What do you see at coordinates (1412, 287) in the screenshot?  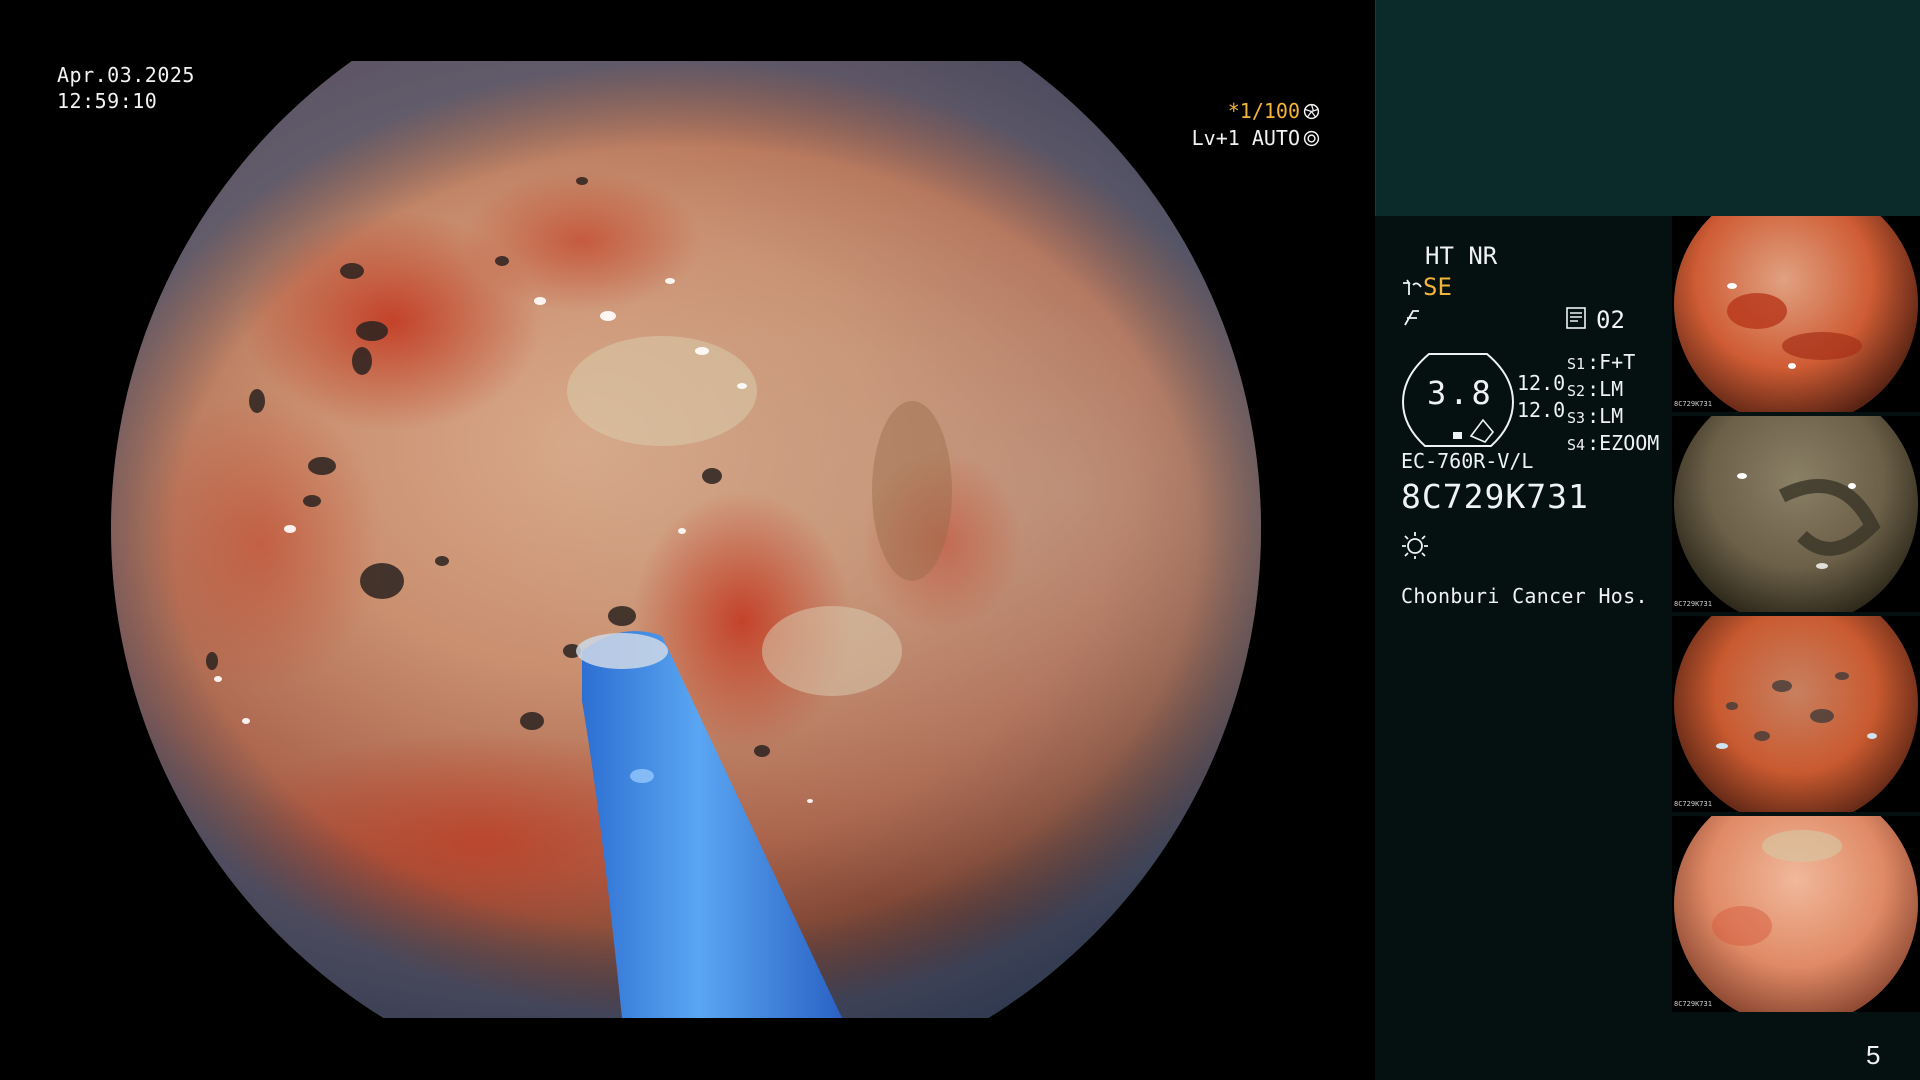 I see `structure-enhance-icon` at bounding box center [1412, 287].